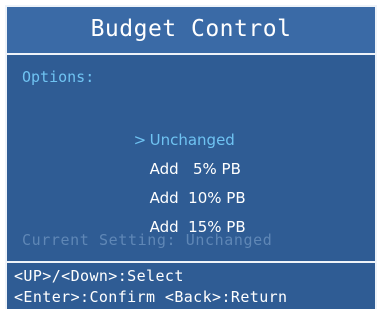 The image size is (382, 310). I want to click on dialog-title: Budget Control, so click(191, 31).